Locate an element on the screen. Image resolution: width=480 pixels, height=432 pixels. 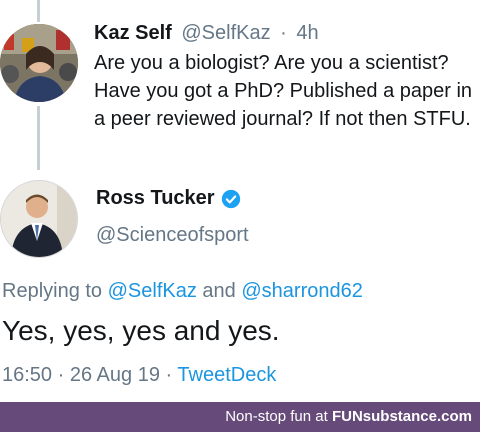
footer-prefix: Non-stop fun at is located at coordinates (276, 416).